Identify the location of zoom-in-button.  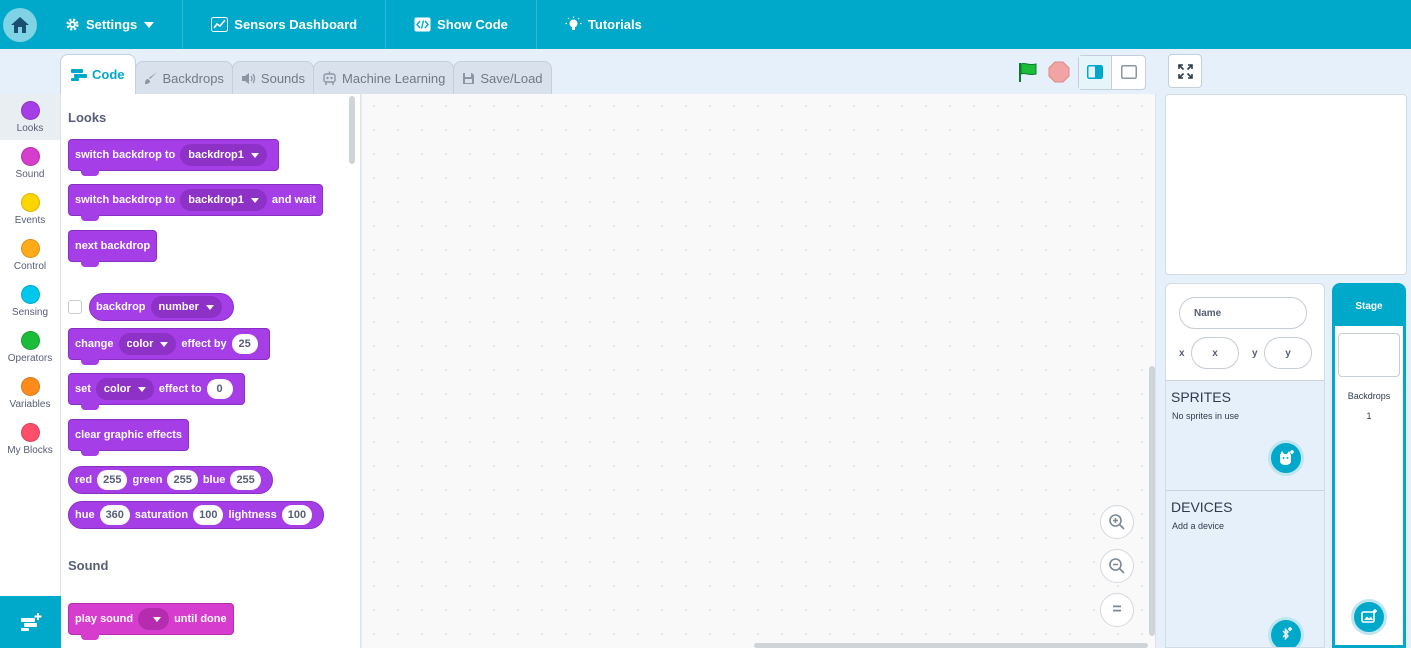
(1117, 522).